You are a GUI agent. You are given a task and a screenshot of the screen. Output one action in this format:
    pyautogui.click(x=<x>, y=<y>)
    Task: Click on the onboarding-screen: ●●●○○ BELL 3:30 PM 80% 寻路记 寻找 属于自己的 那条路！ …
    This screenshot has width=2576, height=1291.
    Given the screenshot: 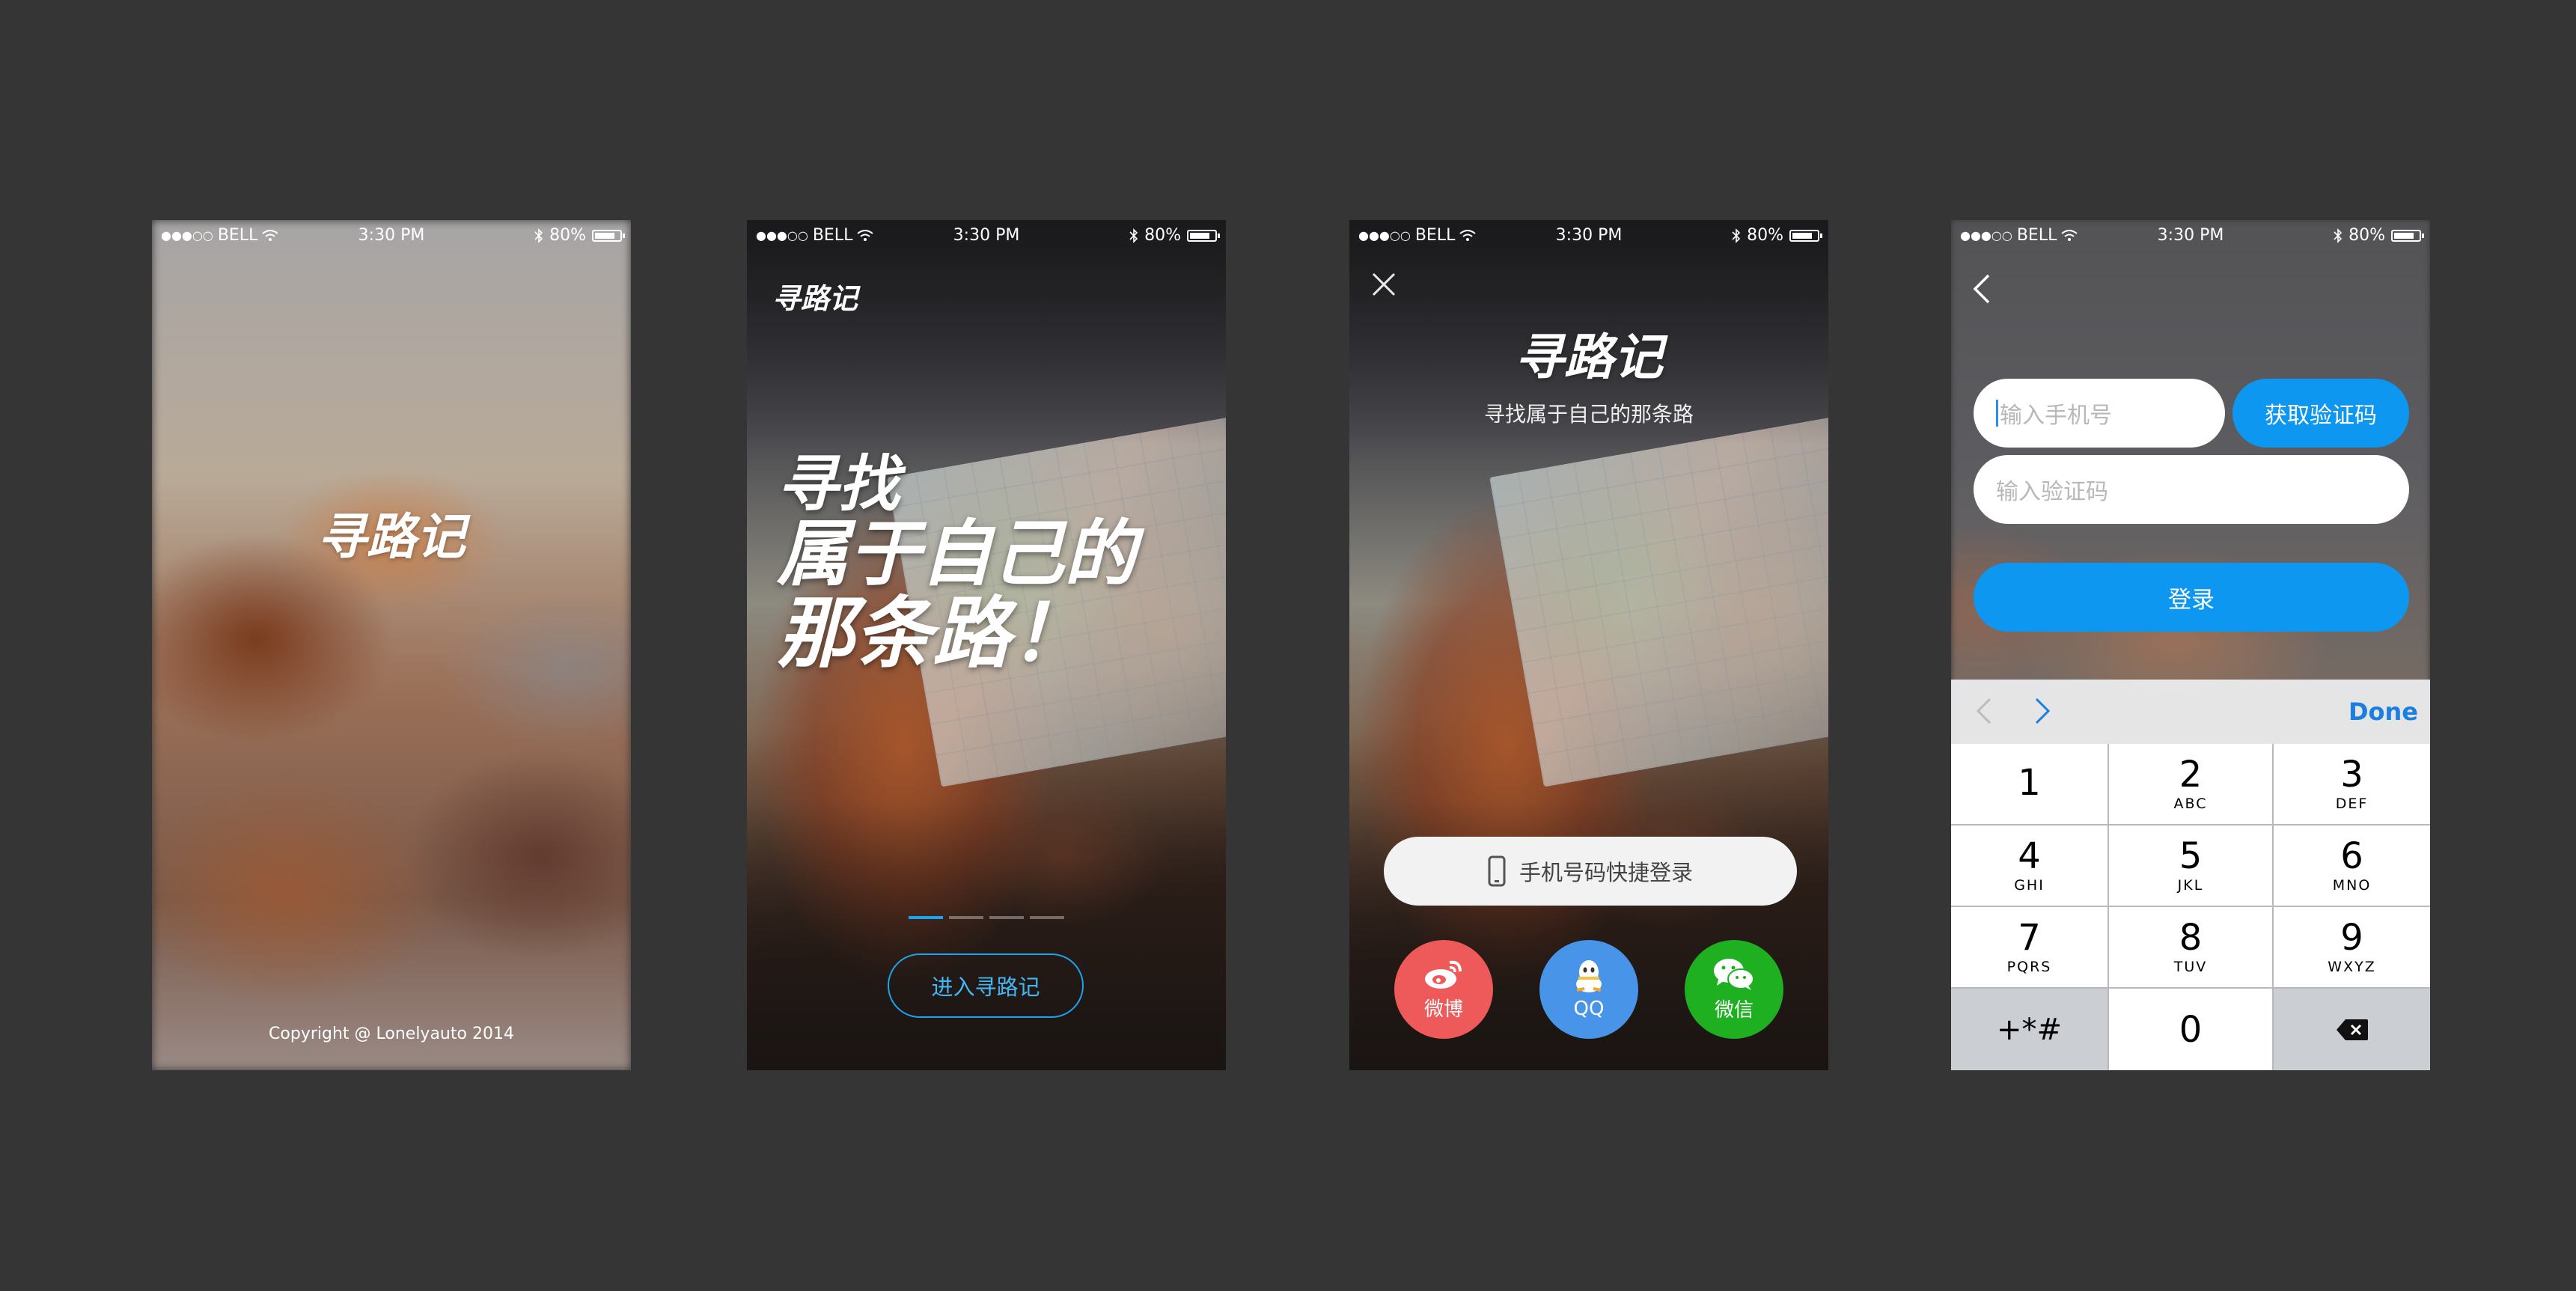 What is the action you would take?
    pyautogui.click(x=986, y=645)
    